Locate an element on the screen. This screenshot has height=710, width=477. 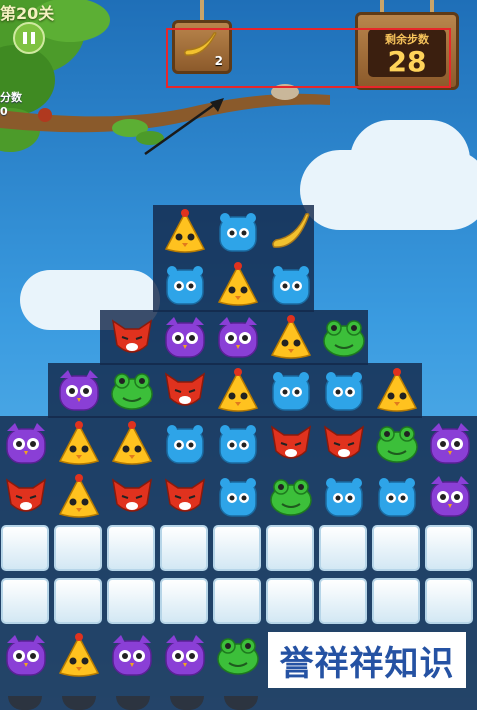
annotation-arrow-icon is located at coordinates (184, 127).